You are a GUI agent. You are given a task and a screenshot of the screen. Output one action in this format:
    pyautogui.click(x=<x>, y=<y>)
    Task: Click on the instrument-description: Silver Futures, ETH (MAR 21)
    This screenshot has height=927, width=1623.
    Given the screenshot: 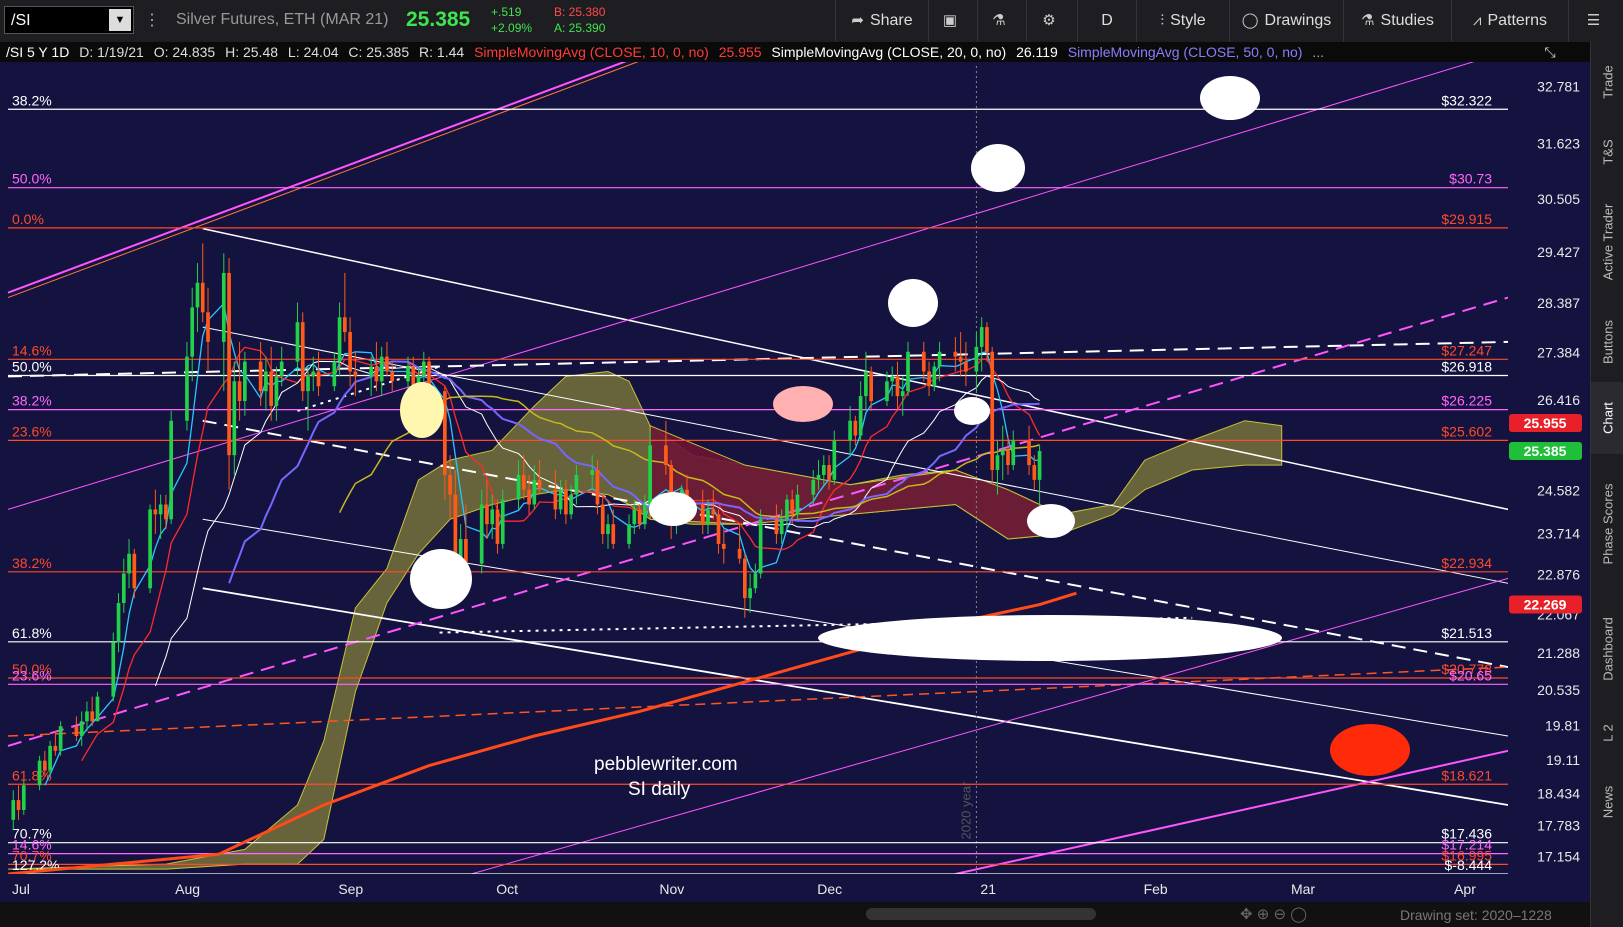 What is the action you would take?
    pyautogui.click(x=282, y=19)
    